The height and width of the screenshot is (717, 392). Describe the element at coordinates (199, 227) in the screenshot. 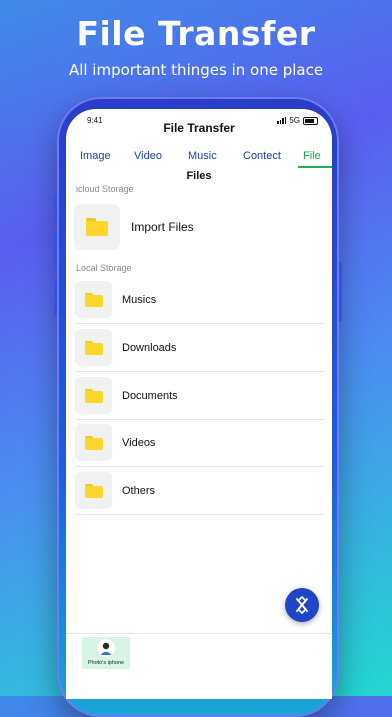

I see `import-files-row: Import Files` at that location.